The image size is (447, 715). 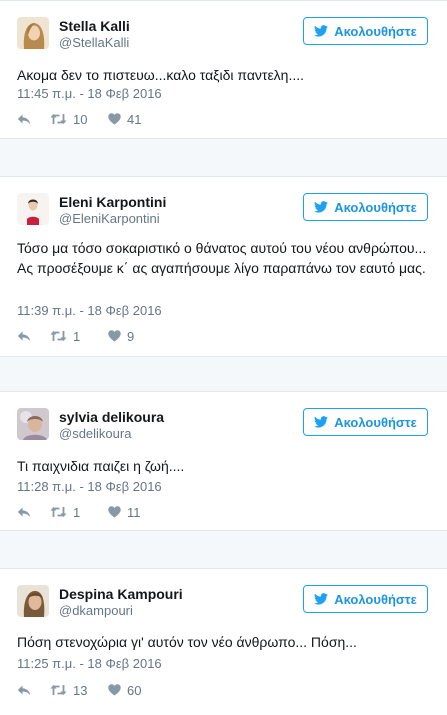 What do you see at coordinates (96, 610) in the screenshot?
I see `user-handle: @dkampouri` at bounding box center [96, 610].